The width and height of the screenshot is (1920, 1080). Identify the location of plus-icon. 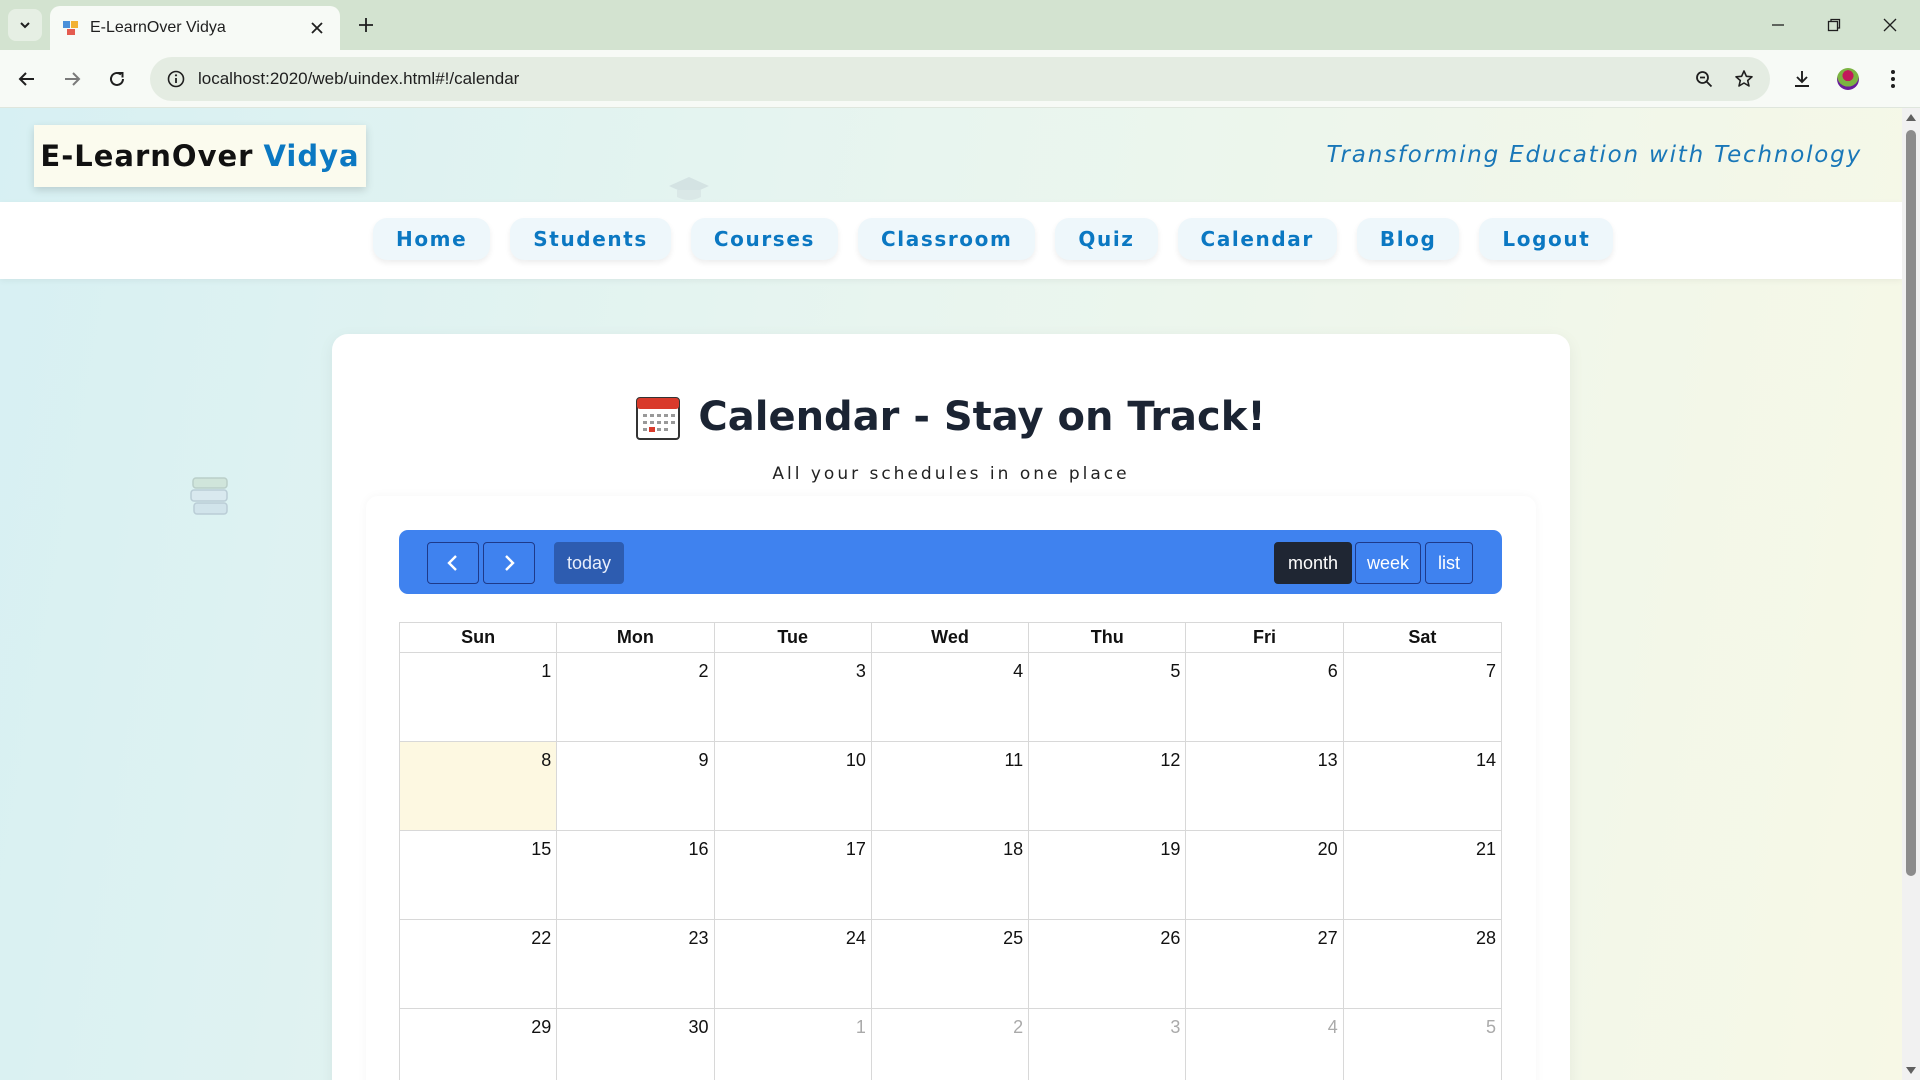
(366, 25).